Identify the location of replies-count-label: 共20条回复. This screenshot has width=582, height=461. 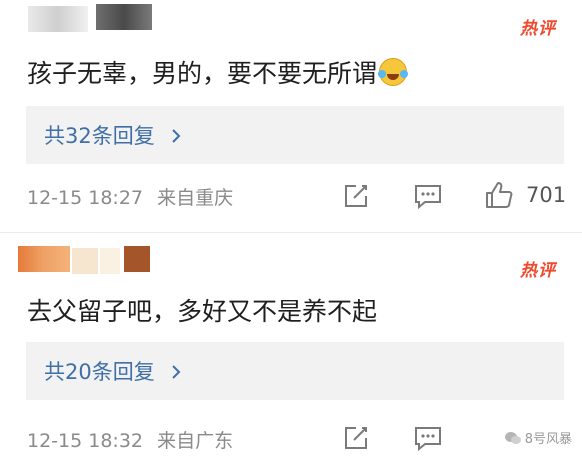
(99, 372).